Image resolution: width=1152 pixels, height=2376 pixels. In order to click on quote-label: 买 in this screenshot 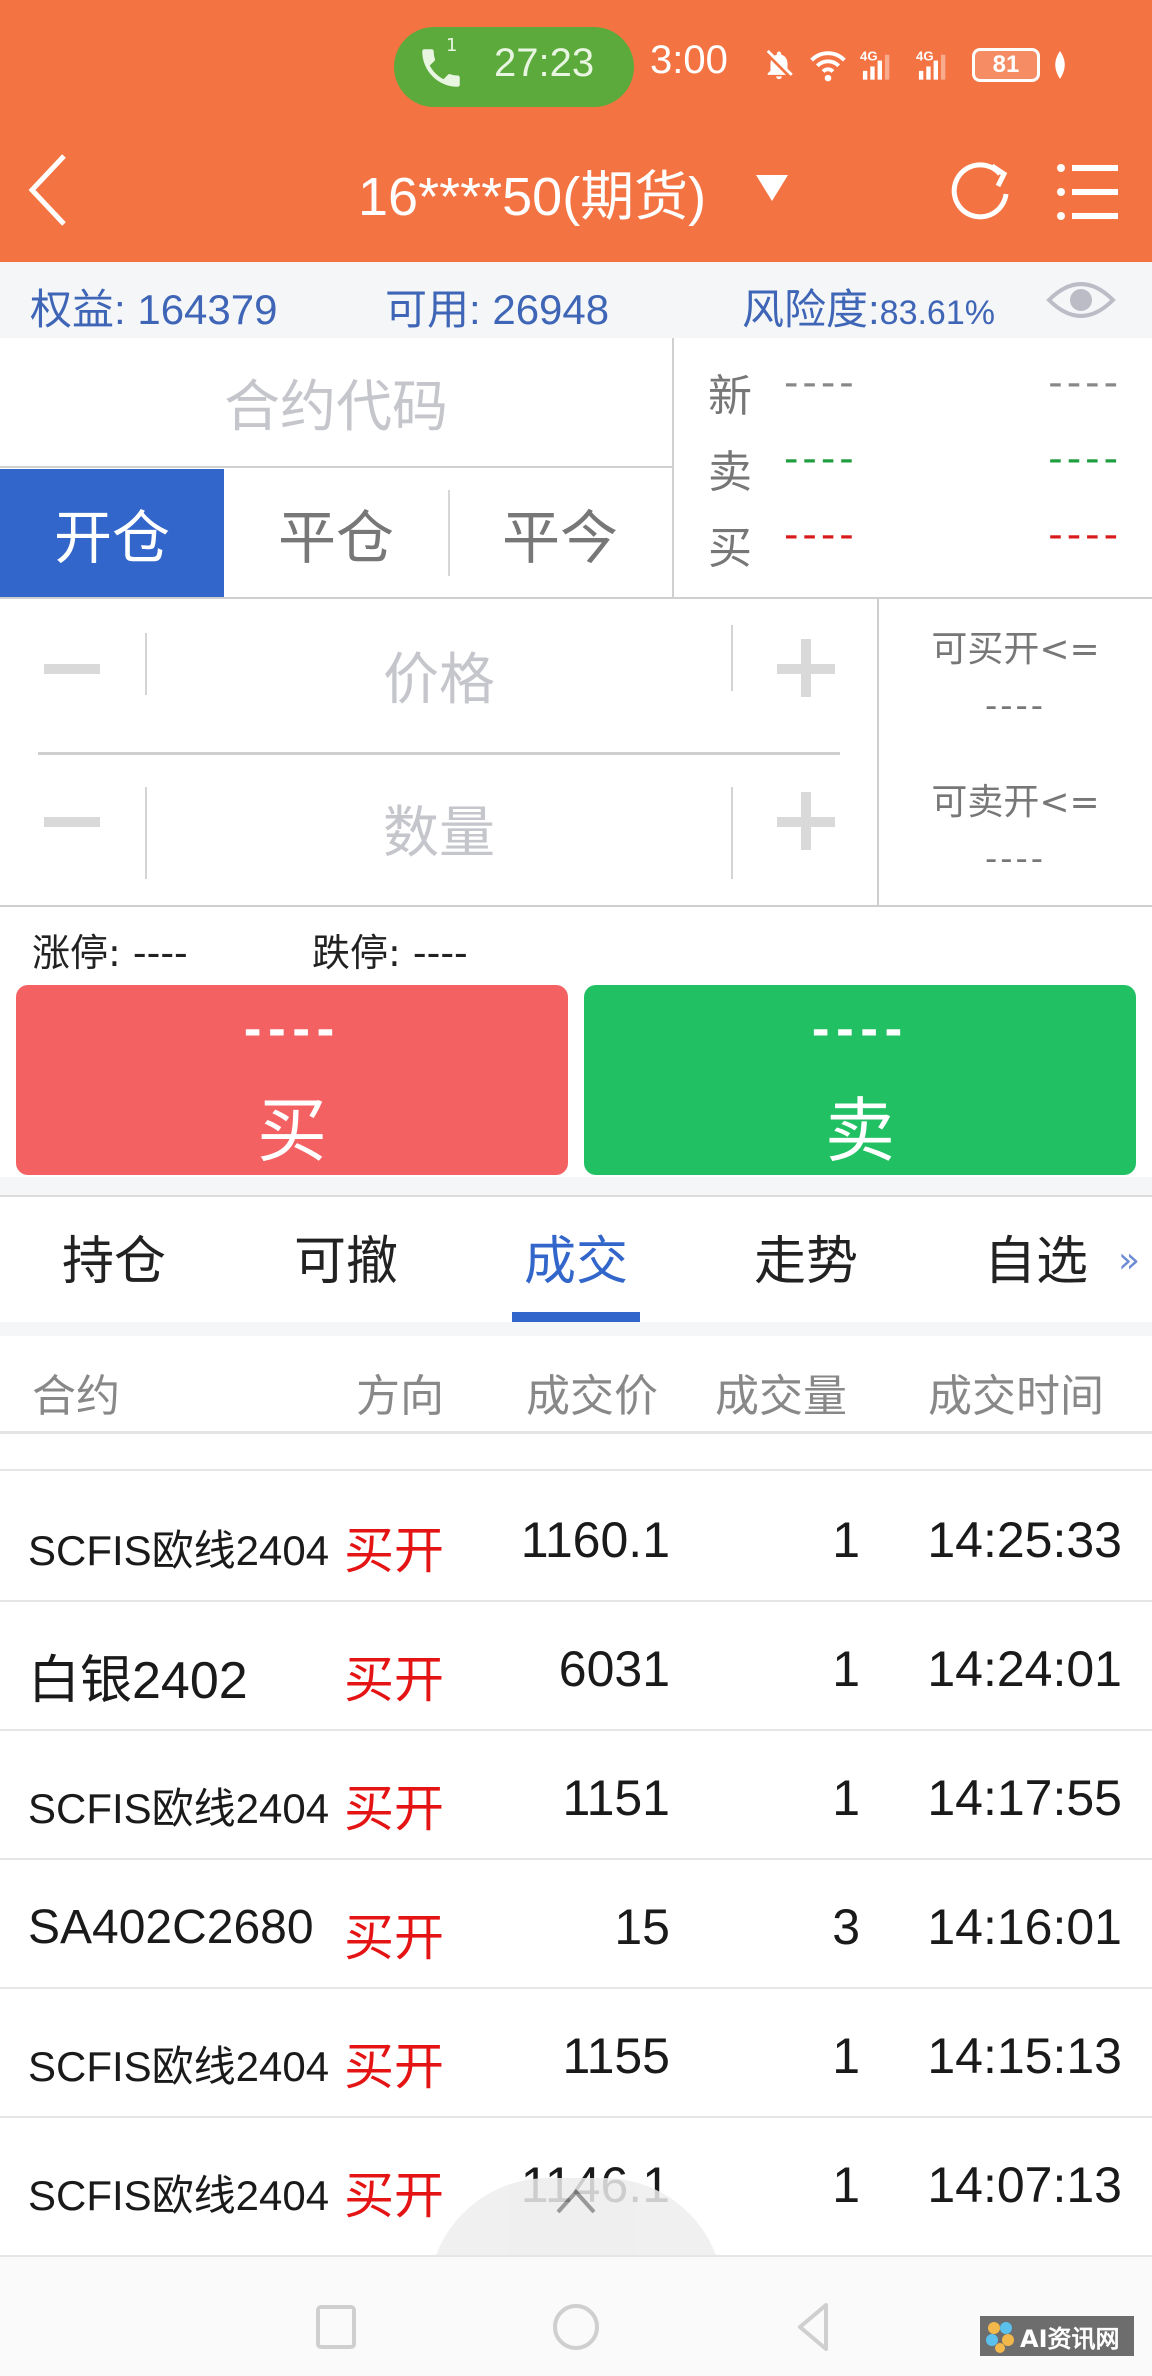, I will do `click(730, 548)`.